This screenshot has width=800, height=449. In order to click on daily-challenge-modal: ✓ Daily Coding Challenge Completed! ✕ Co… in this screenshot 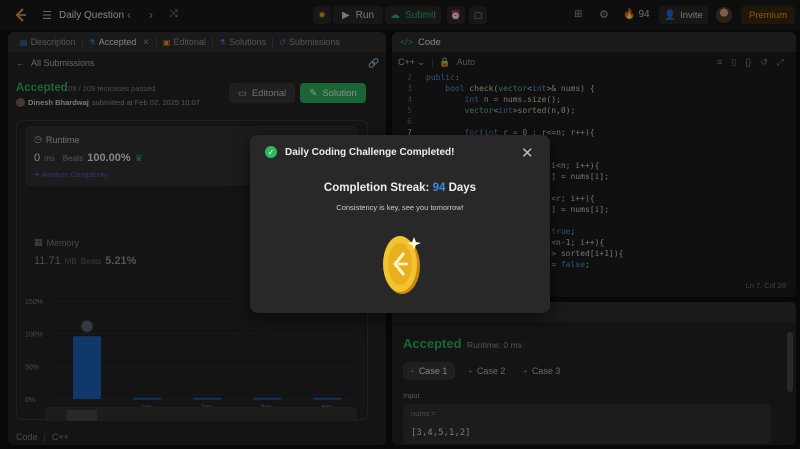, I will do `click(400, 224)`.